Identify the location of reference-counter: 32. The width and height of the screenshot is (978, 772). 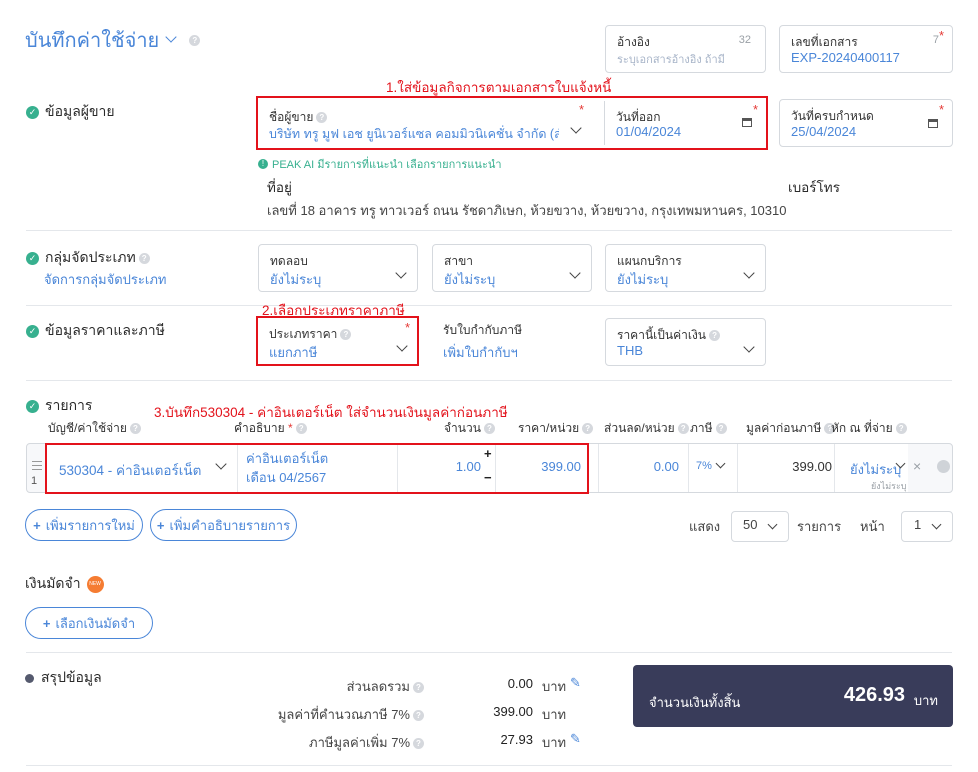
(744, 40).